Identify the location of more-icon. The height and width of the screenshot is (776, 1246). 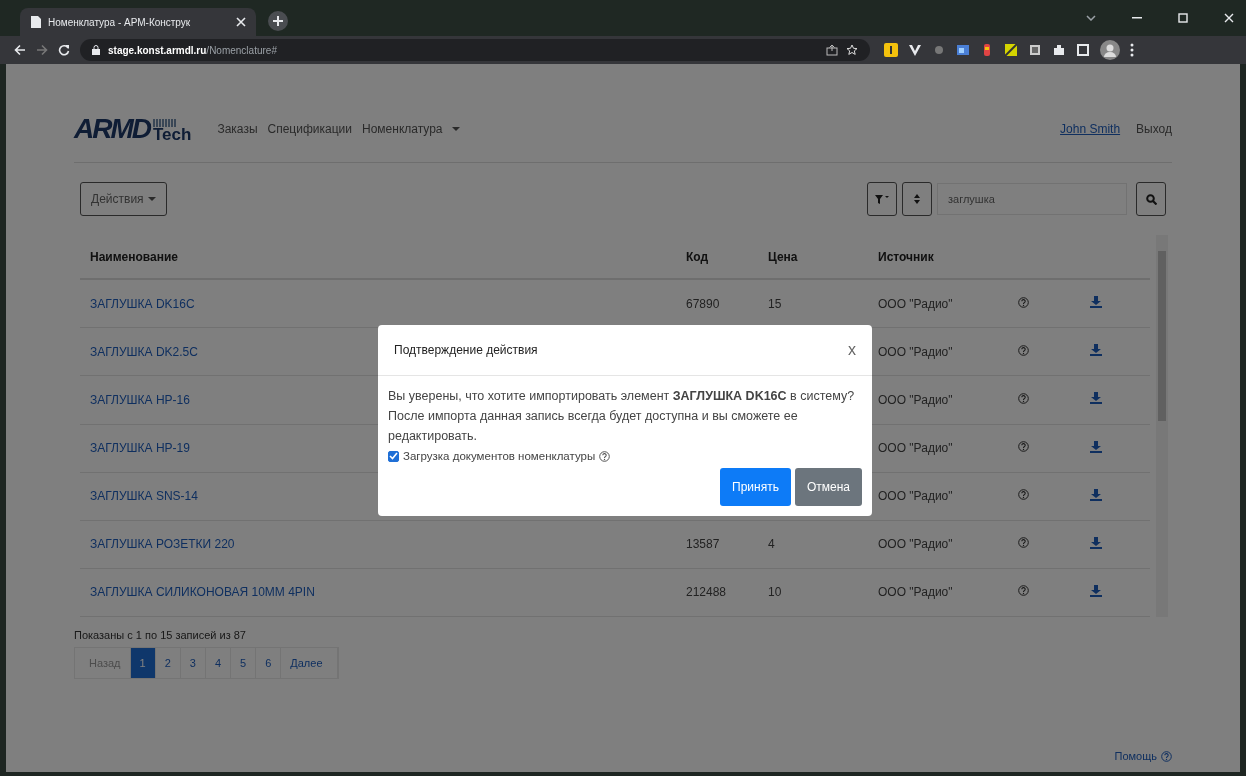
(1132, 50).